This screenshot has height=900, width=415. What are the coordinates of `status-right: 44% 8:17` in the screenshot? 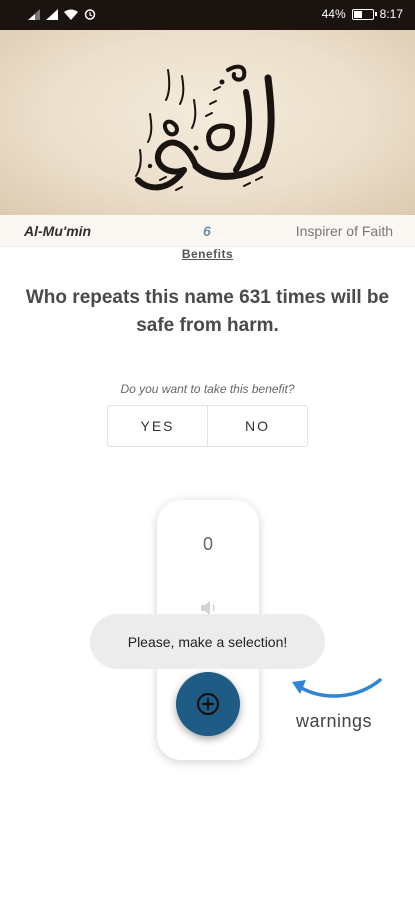 It's located at (362, 14).